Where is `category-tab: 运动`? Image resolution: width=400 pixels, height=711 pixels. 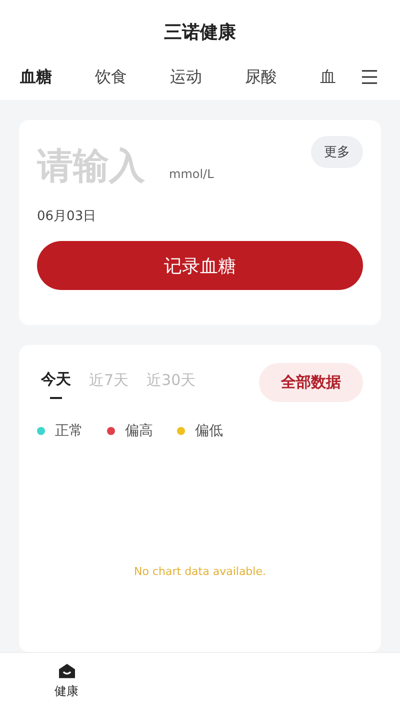 category-tab: 运动 is located at coordinates (186, 77).